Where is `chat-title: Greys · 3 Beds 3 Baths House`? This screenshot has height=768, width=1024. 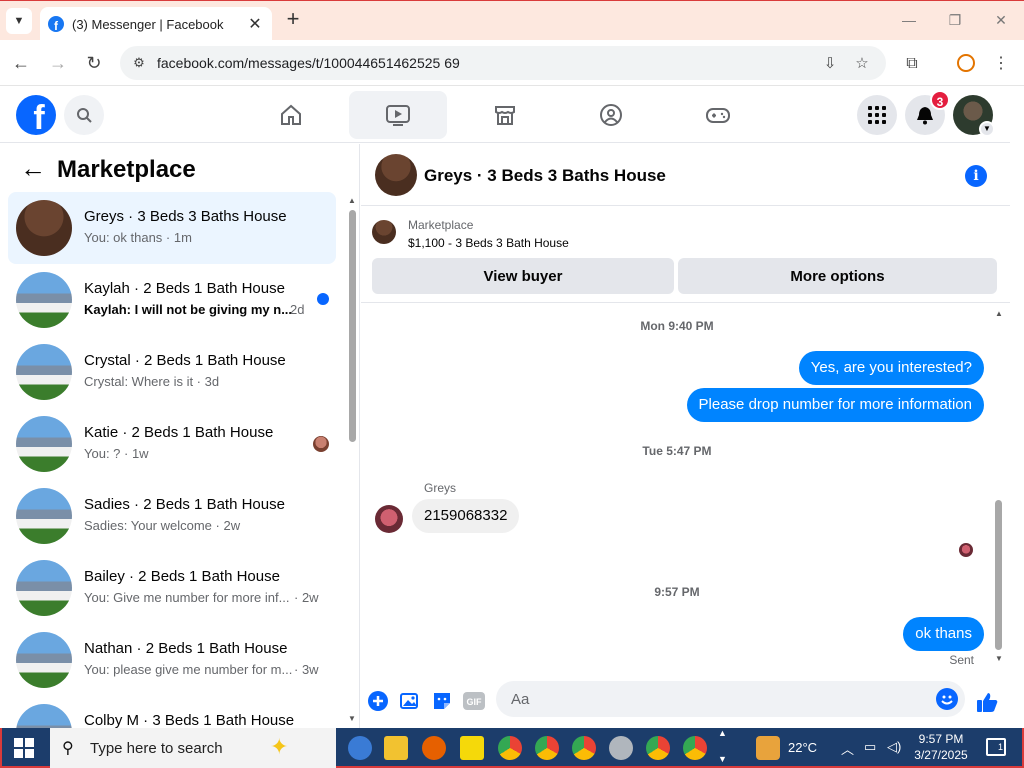
chat-title: Greys · 3 Beds 3 Baths House is located at coordinates (545, 176).